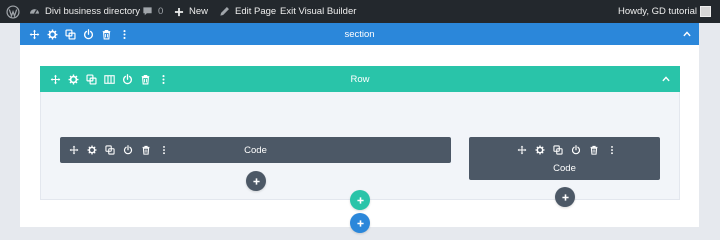 The width and height of the screenshot is (720, 240). What do you see at coordinates (147, 11) in the screenshot?
I see `comment-bubble-icon` at bounding box center [147, 11].